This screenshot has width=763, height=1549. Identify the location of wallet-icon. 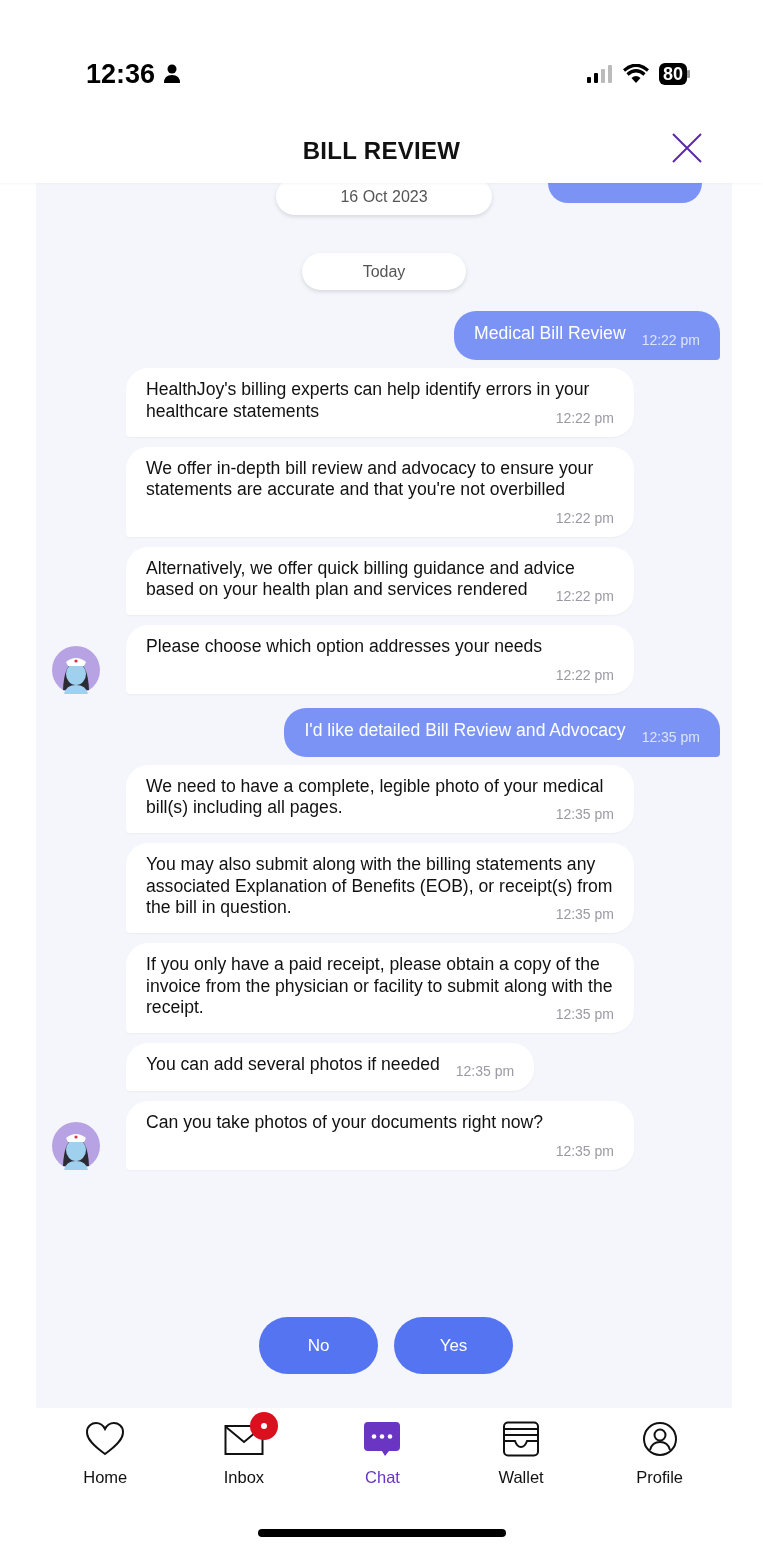
(521, 1439).